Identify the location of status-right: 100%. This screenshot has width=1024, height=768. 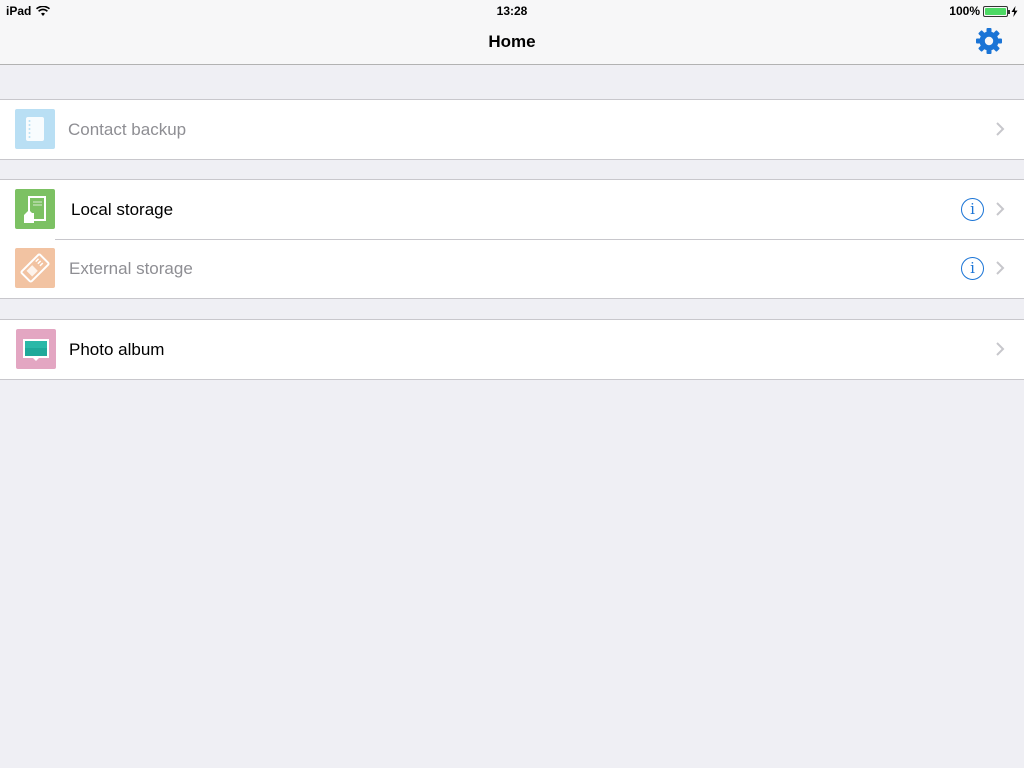
(983, 11).